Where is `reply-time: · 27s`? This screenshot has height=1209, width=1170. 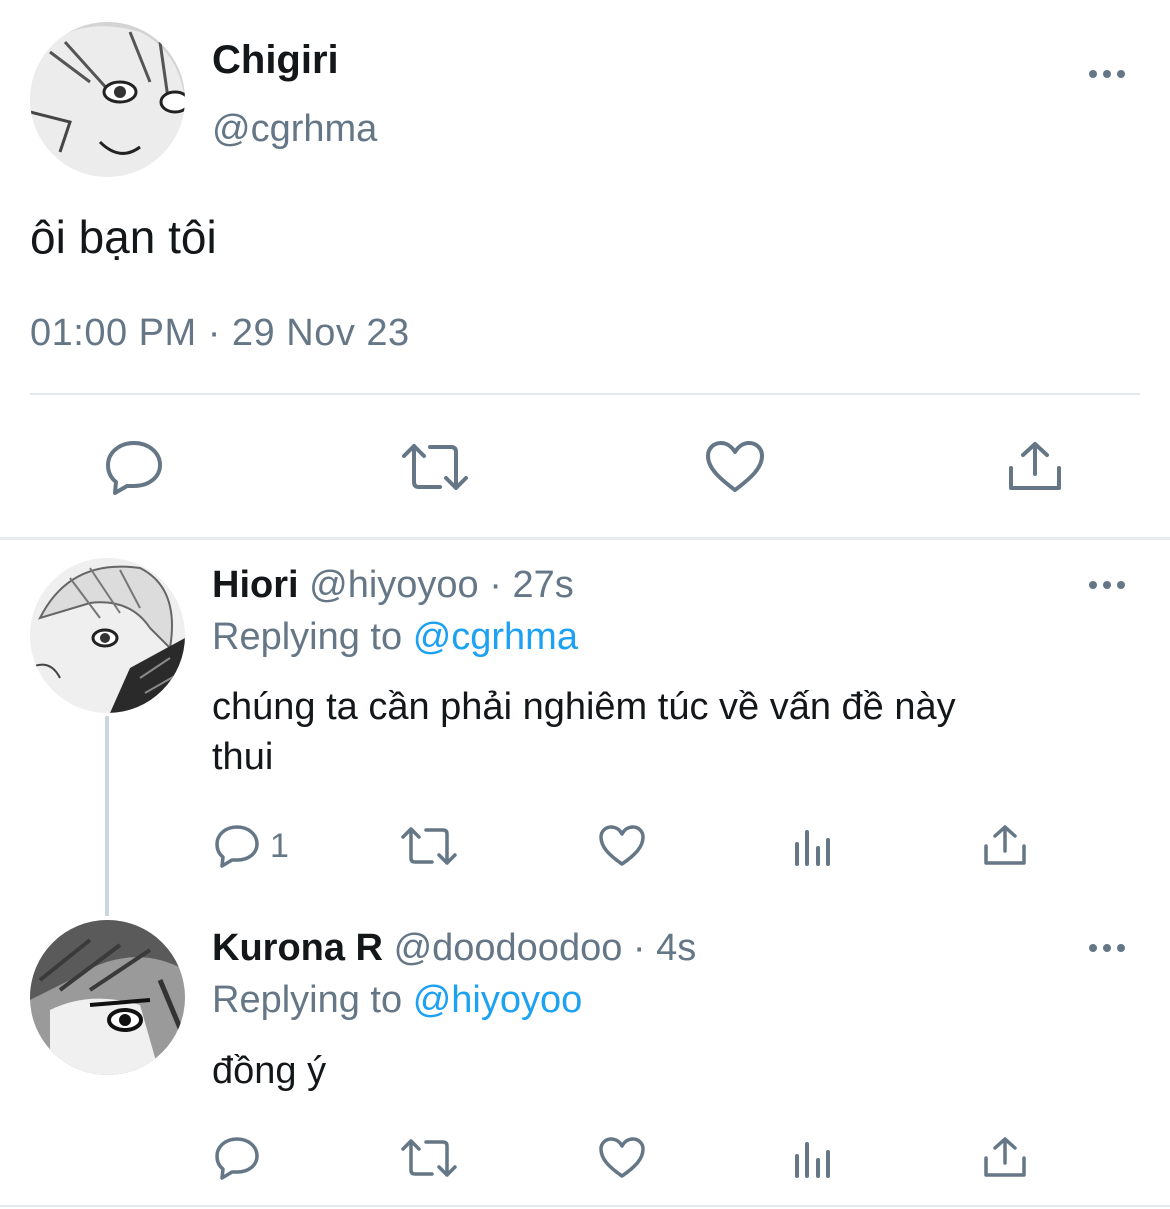 reply-time: · 27s is located at coordinates (531, 585).